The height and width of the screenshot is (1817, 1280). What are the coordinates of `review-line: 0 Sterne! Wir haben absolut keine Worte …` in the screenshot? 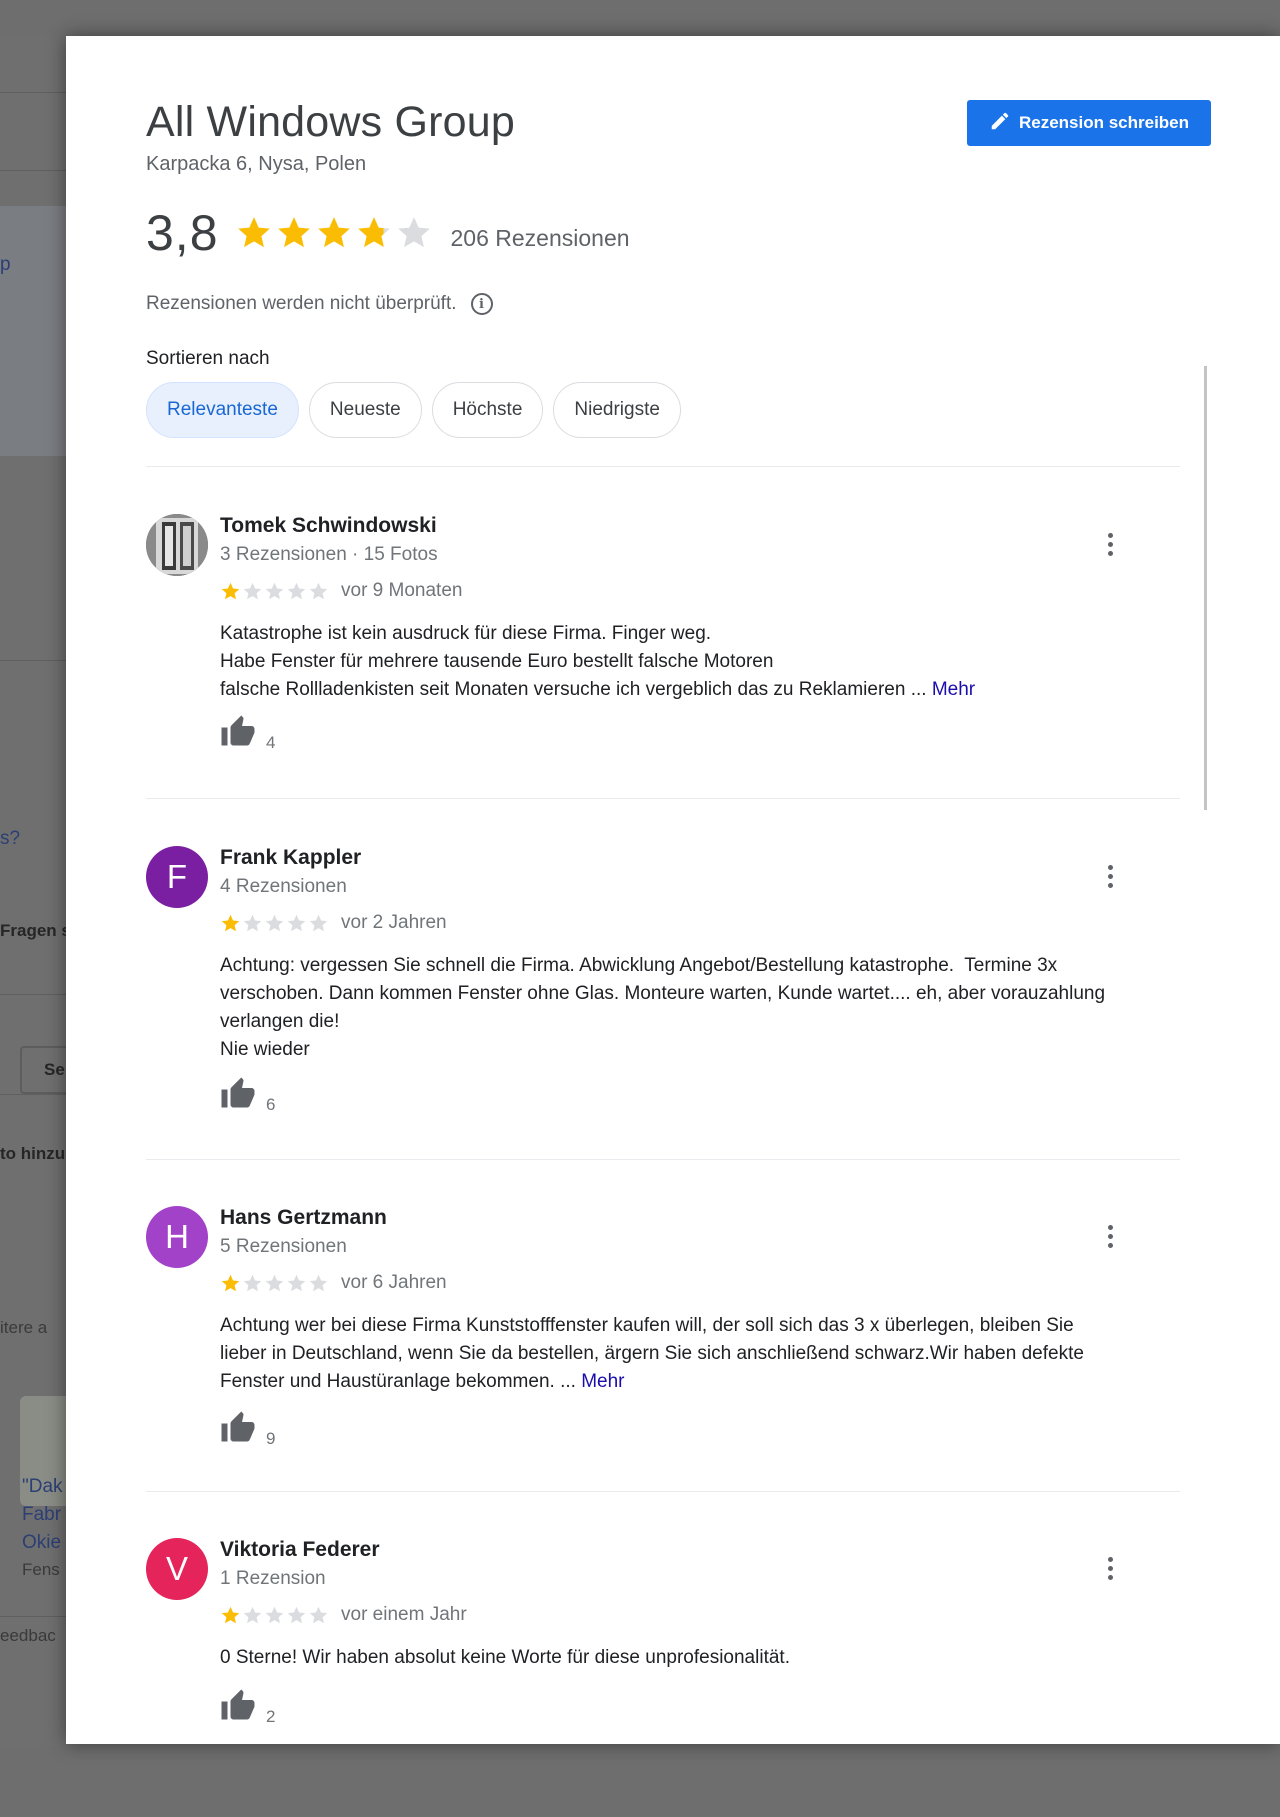 It's located at (505, 1657).